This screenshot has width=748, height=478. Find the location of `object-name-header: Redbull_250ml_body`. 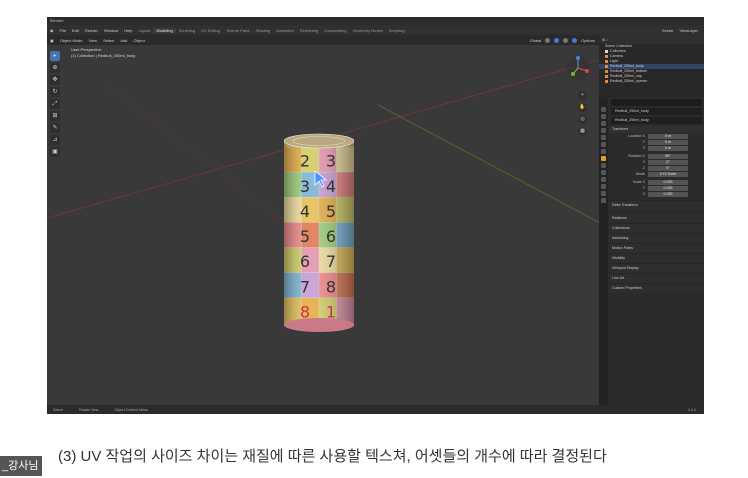

object-name-header: Redbull_250ml_body is located at coordinates (656, 111).